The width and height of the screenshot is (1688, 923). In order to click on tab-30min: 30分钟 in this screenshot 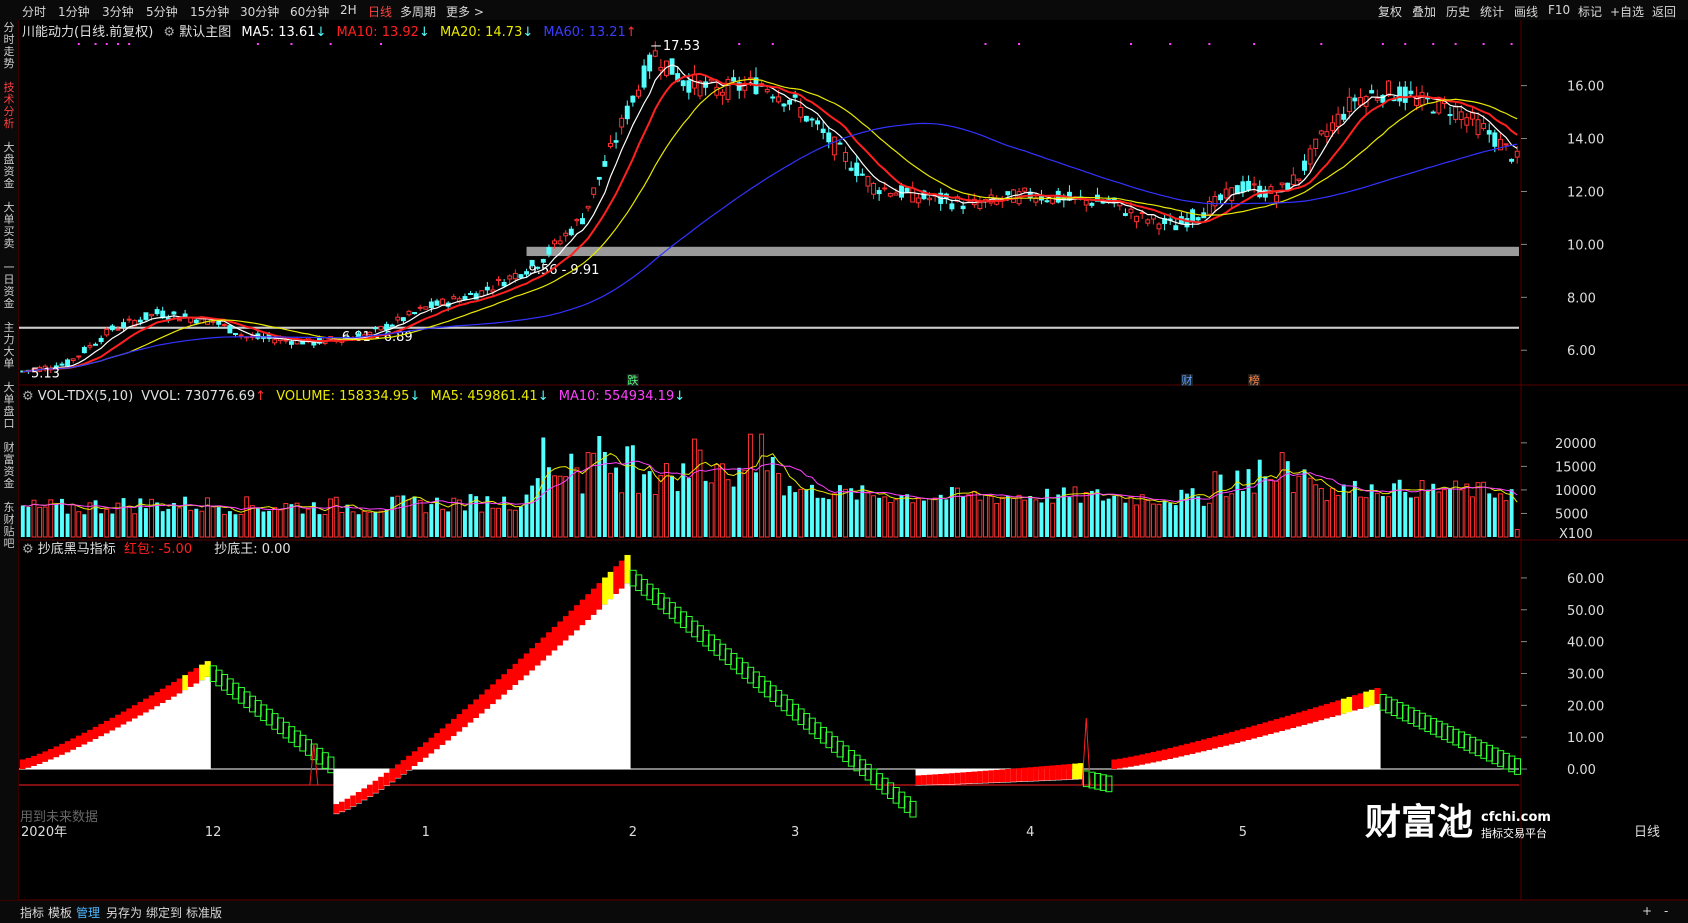, I will do `click(259, 11)`.